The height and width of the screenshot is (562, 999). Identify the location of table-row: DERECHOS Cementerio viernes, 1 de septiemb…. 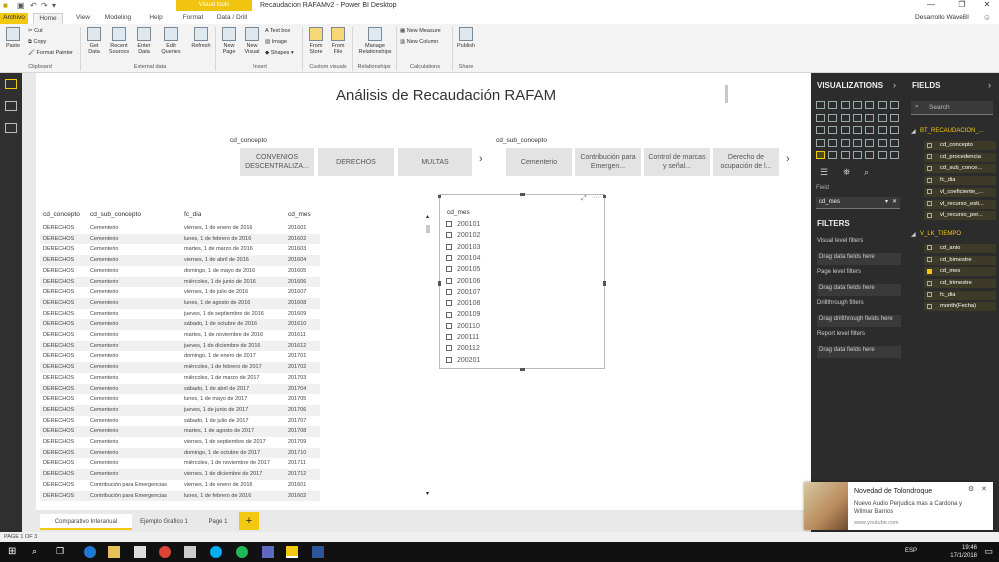
(180, 442).